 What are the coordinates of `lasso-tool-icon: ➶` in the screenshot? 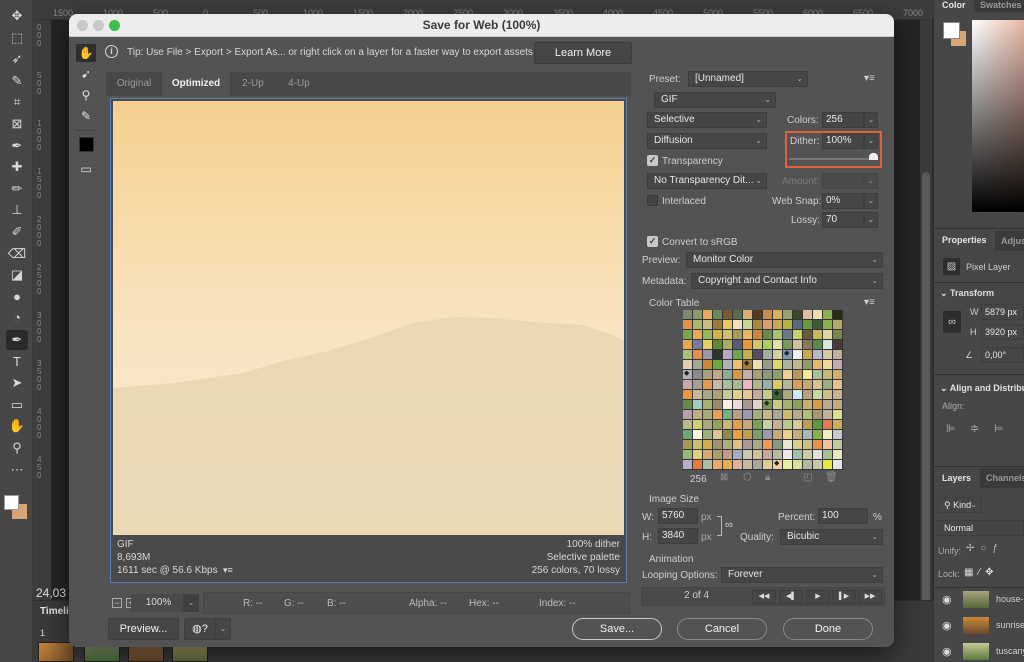 It's located at (17, 59).